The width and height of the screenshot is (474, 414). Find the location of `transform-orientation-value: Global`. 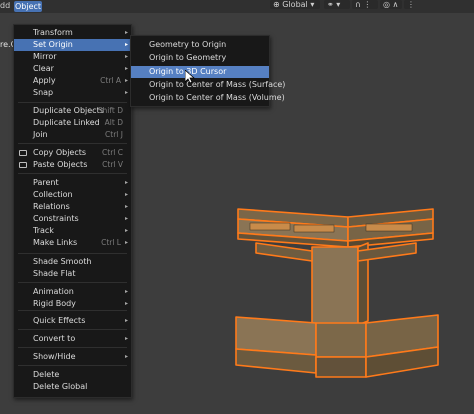

transform-orientation-value: Global is located at coordinates (295, 4).